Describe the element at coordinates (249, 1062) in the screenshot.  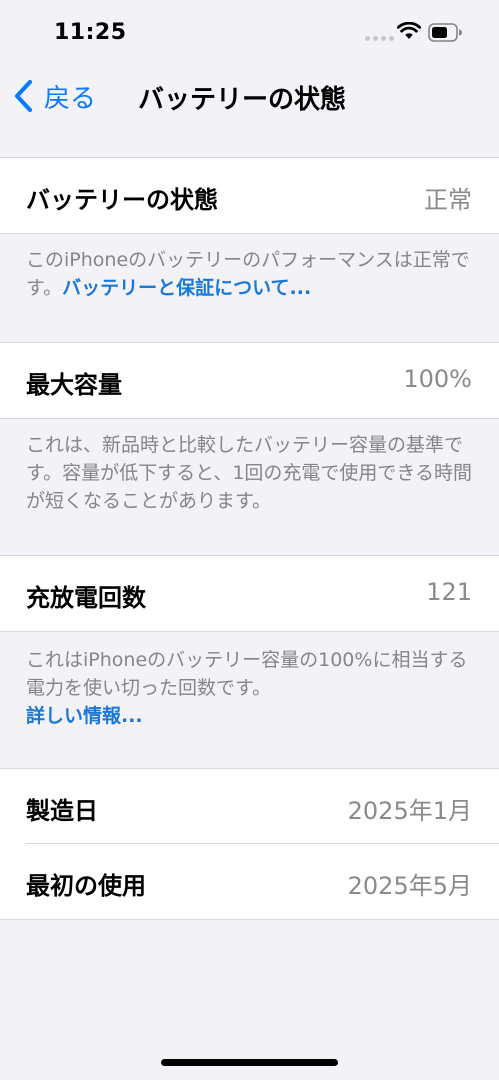
I see `home-indicator` at that location.